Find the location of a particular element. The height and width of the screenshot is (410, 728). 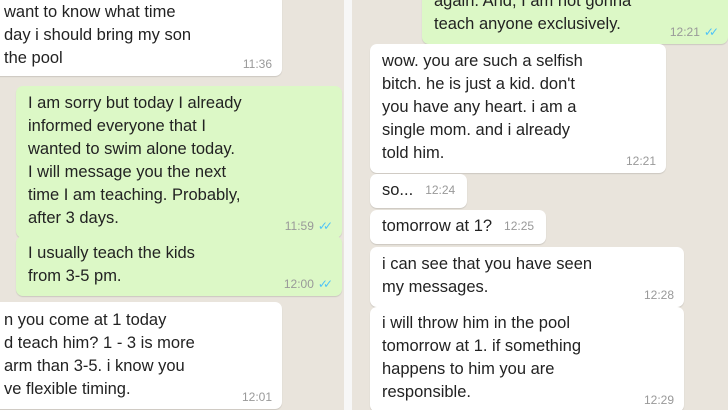

message-time: 11:59 is located at coordinates (299, 226).